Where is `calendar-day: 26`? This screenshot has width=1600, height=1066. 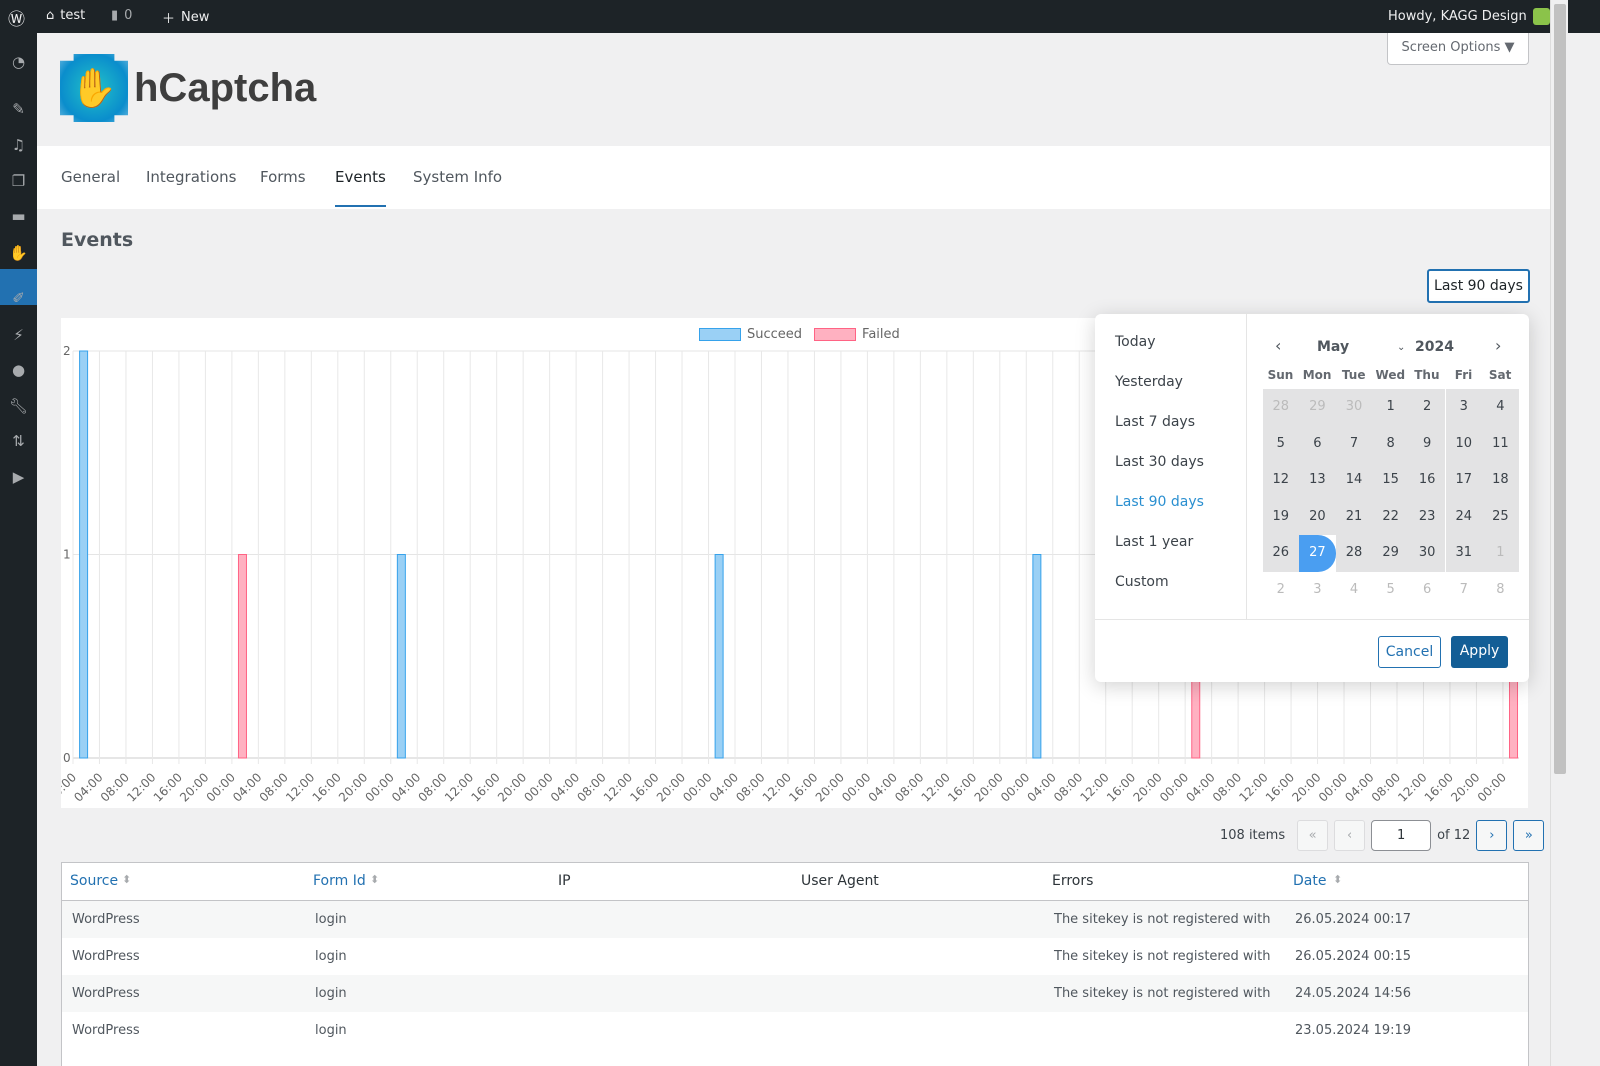
calendar-day: 26 is located at coordinates (1281, 553).